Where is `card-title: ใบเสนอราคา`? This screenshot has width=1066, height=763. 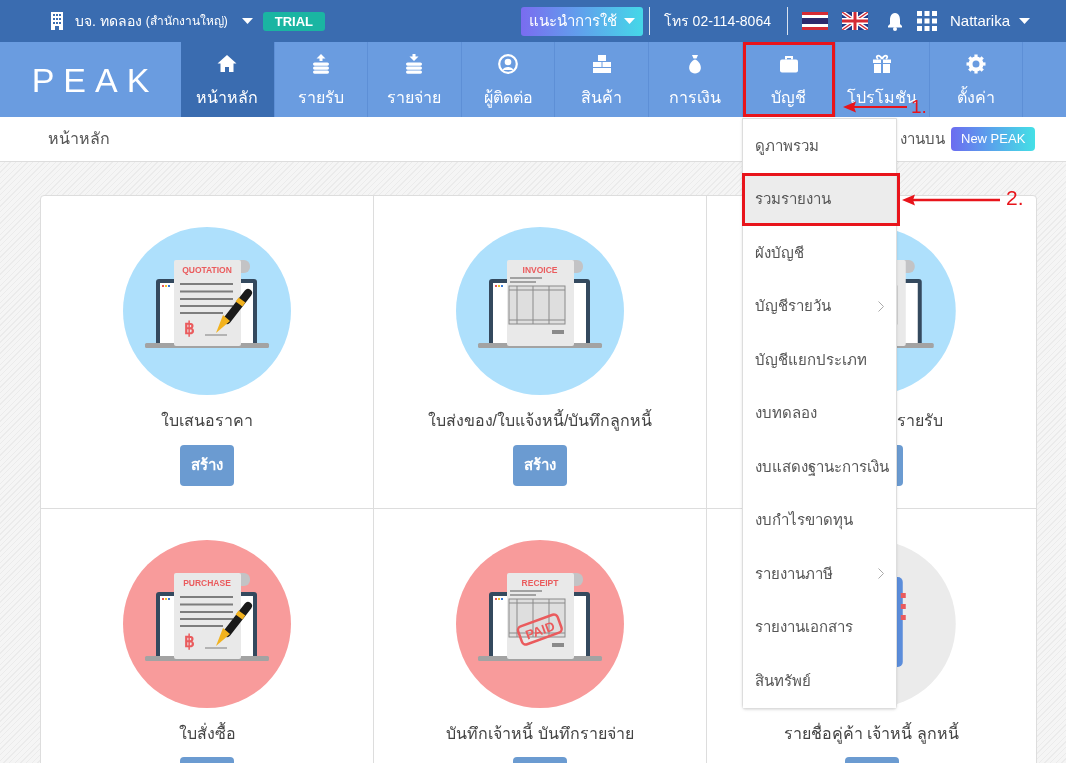 card-title: ใบเสนอราคา is located at coordinates (207, 421).